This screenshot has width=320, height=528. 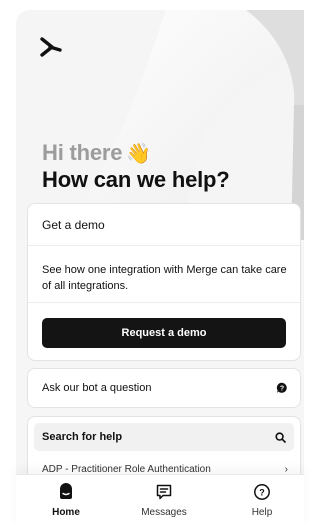 What do you see at coordinates (280, 437) in the screenshot?
I see `search-icon` at bounding box center [280, 437].